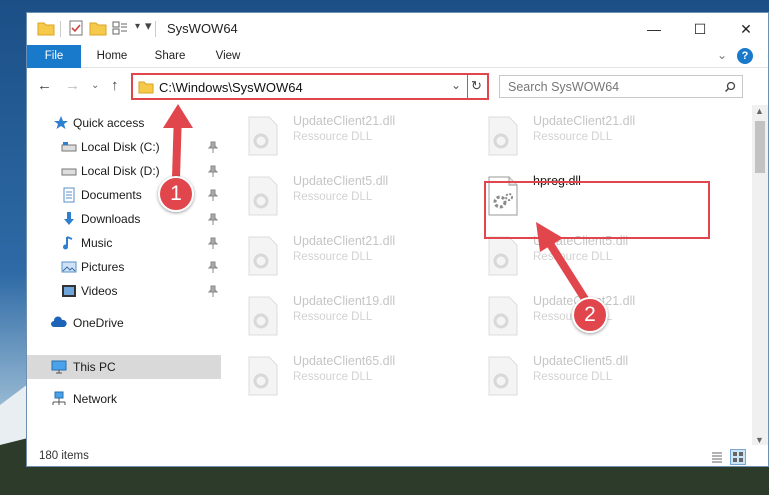 The image size is (769, 495). Describe the element at coordinates (59, 398) in the screenshot. I see `network-icon` at that location.